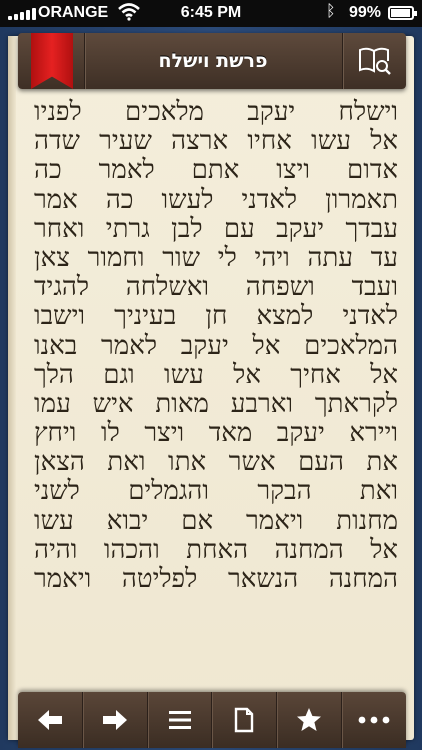 The width and height of the screenshot is (422, 750). I want to click on next-button, so click(114, 720).